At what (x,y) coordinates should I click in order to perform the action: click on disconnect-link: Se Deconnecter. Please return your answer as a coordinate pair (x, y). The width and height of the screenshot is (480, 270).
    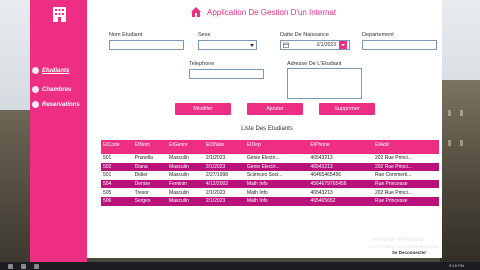
    Looking at the image, I should click on (409, 252).